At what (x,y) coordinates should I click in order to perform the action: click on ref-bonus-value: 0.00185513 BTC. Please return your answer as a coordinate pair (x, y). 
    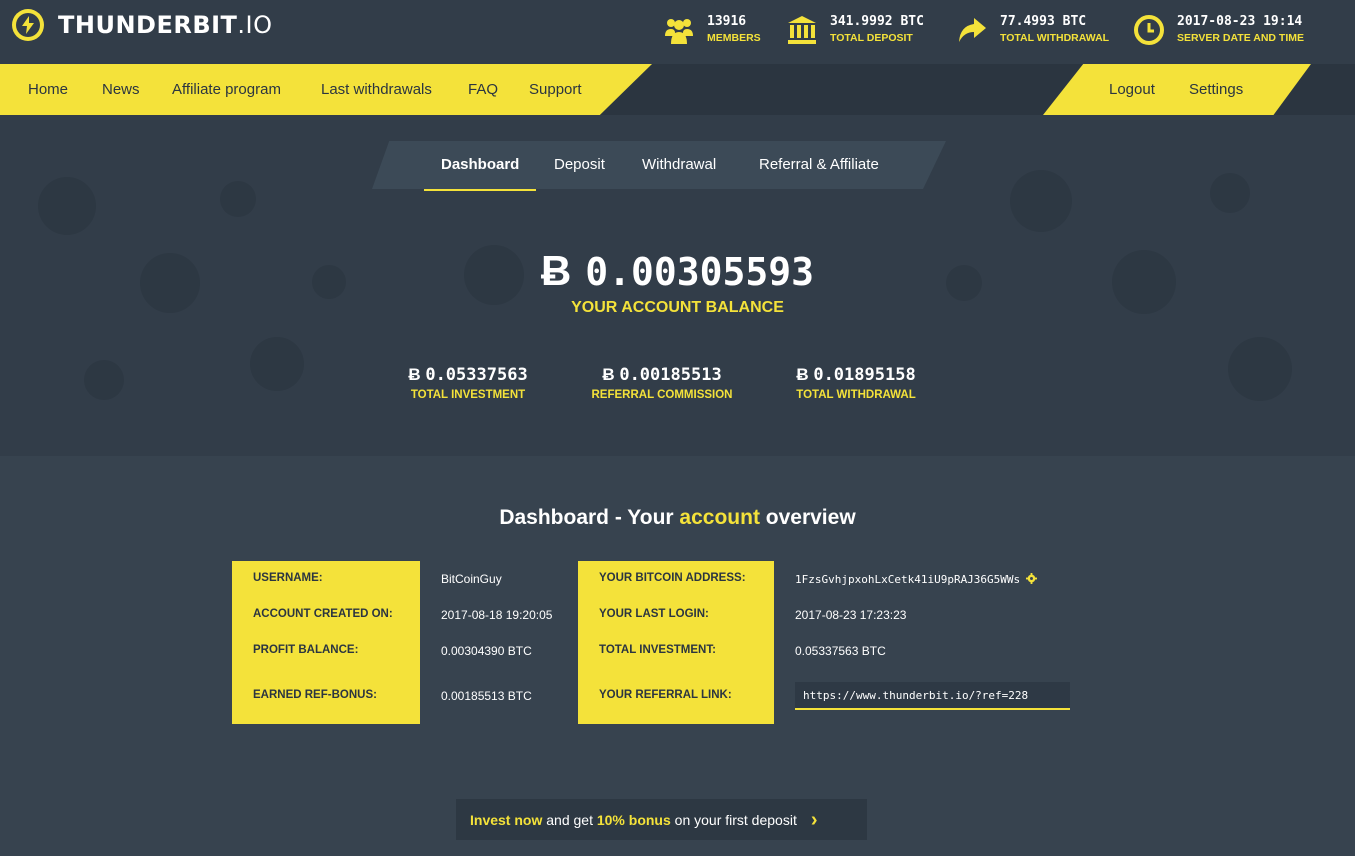
    Looking at the image, I should click on (486, 696).